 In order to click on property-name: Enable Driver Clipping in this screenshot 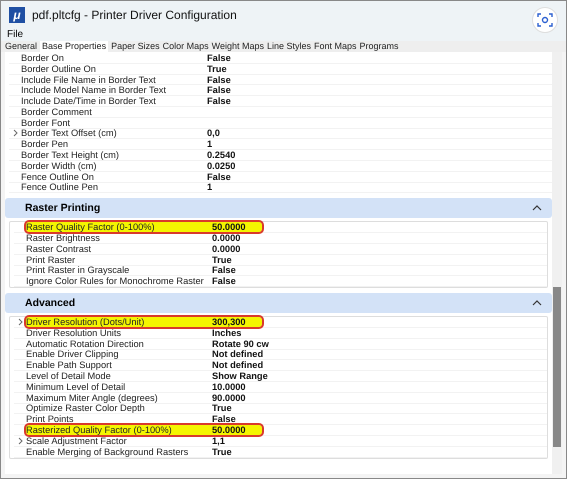, I will do `click(73, 354)`.